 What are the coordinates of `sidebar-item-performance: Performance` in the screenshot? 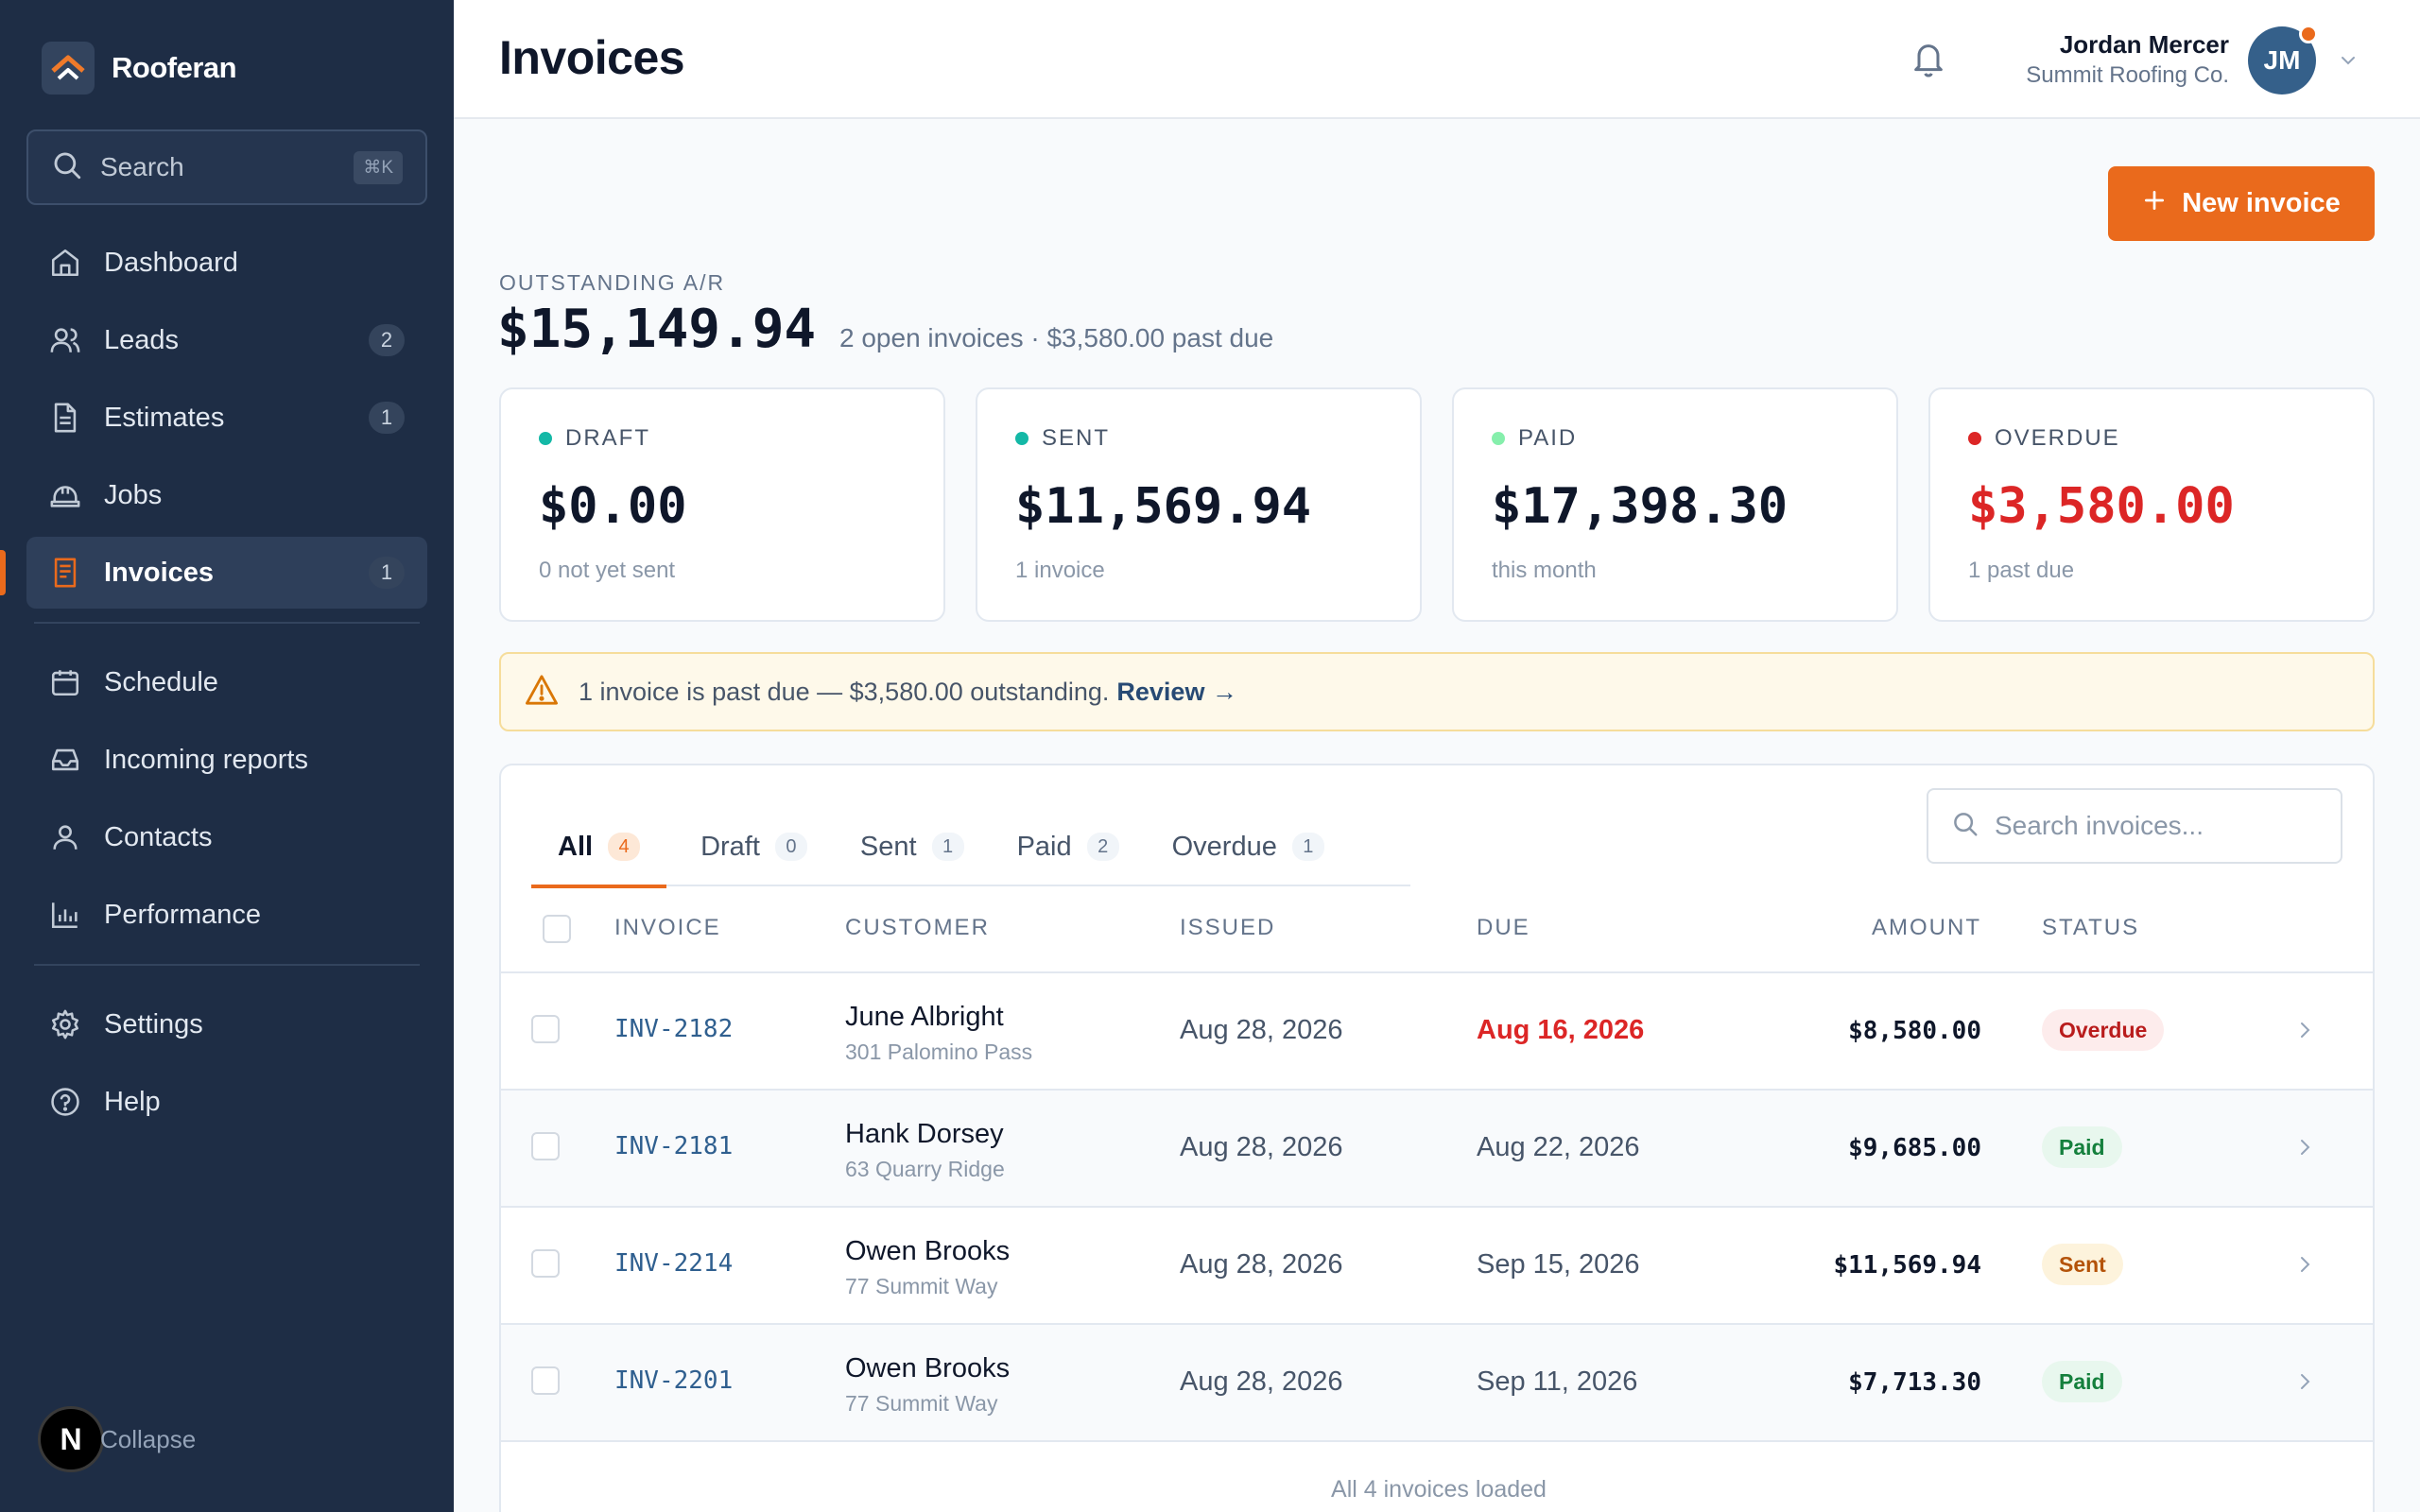 It's located at (226, 915).